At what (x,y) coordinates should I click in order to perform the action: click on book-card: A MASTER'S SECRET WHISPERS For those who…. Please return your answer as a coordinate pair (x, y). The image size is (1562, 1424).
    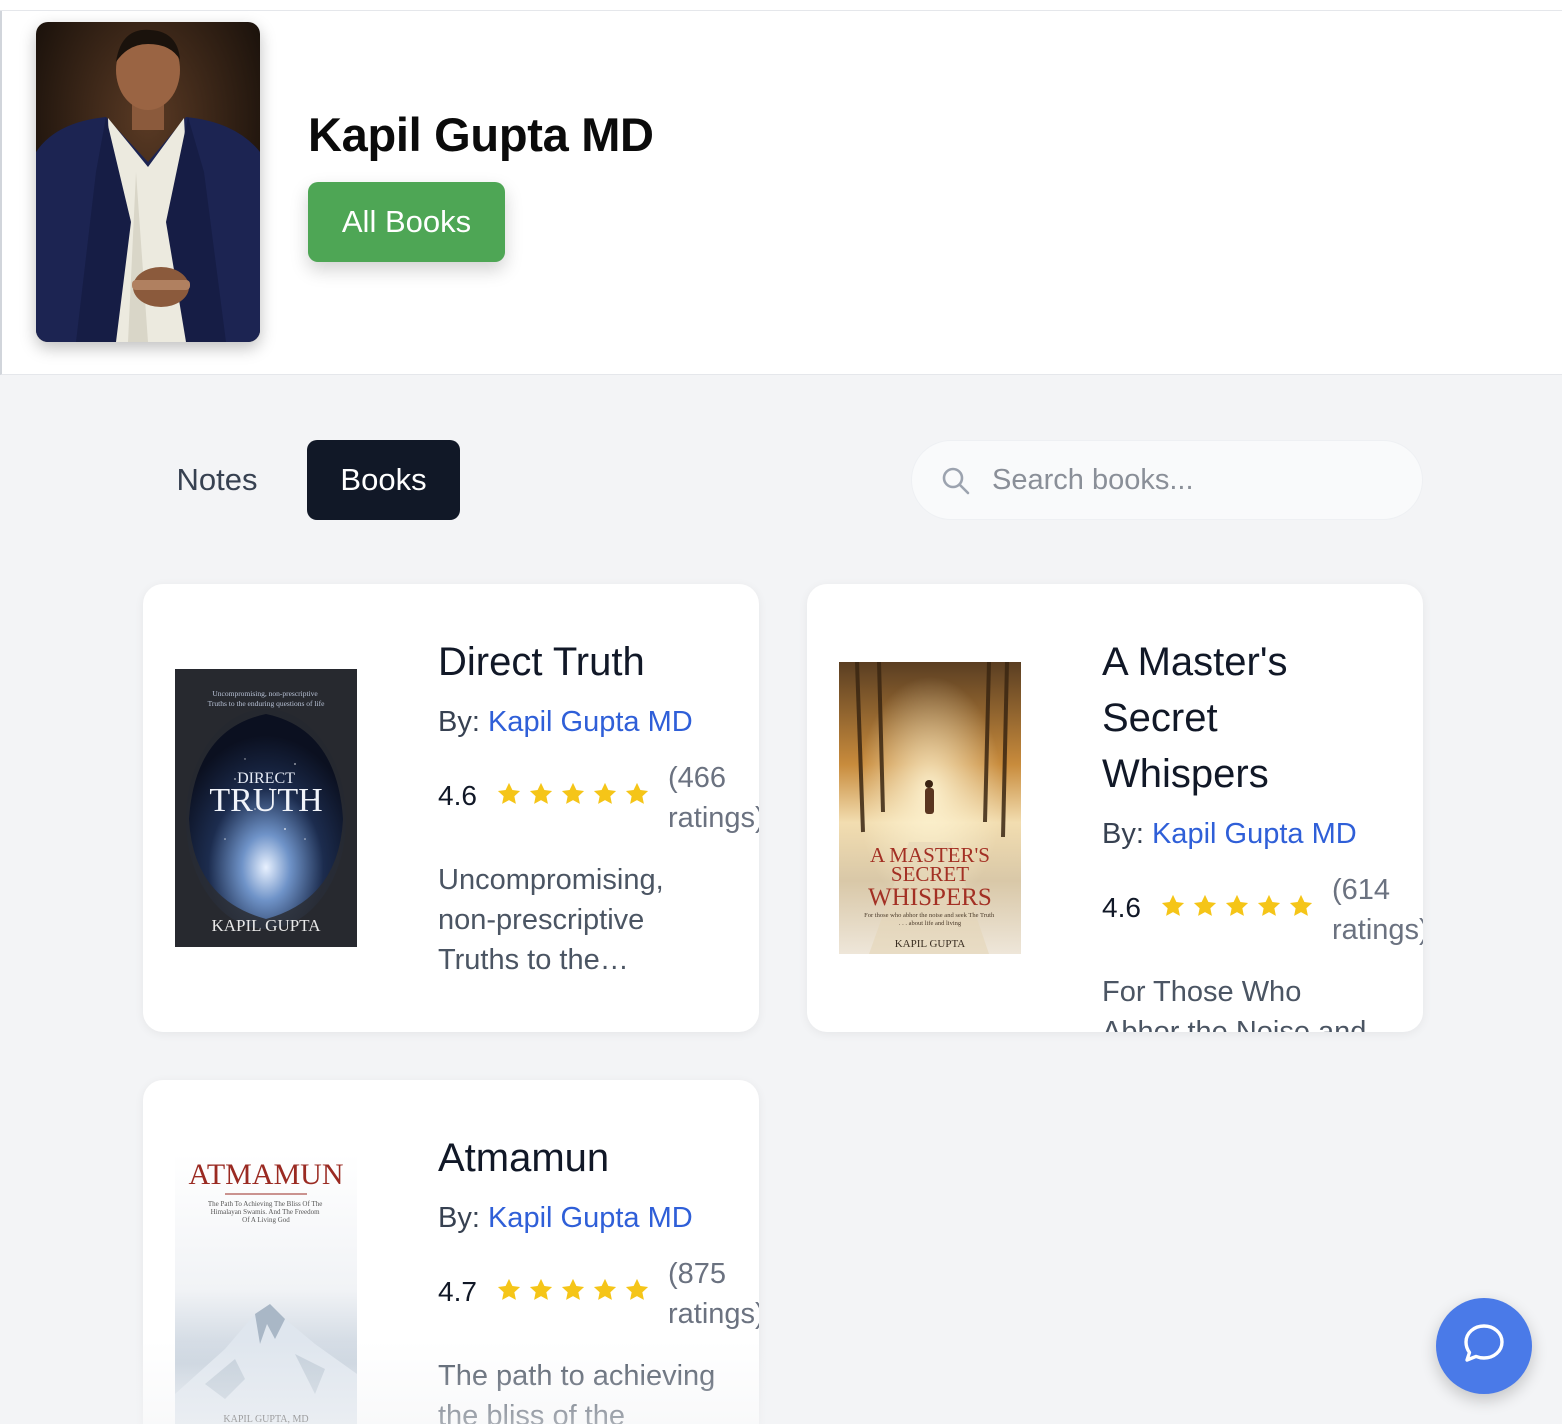
    Looking at the image, I should click on (1115, 808).